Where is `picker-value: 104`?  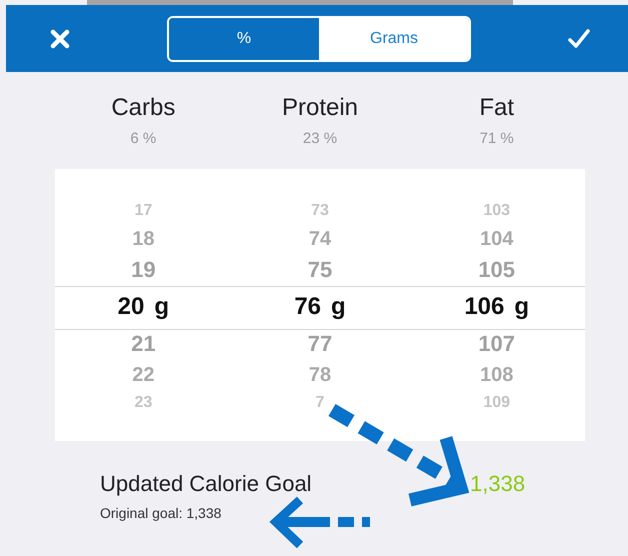
picker-value: 104 is located at coordinates (497, 239).